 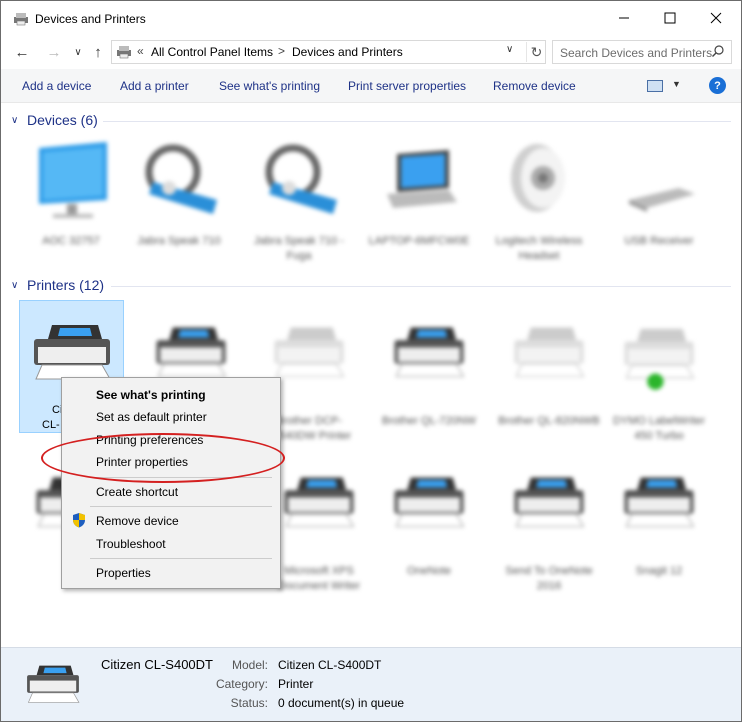 I want to click on title-bar: Devices and Printers, so click(x=371, y=19).